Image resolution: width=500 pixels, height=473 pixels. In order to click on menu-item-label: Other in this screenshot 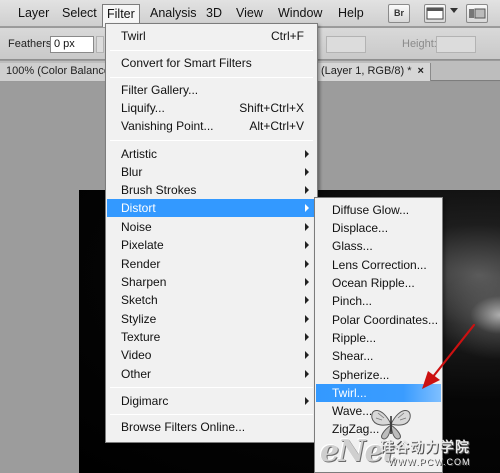, I will do `click(136, 374)`.